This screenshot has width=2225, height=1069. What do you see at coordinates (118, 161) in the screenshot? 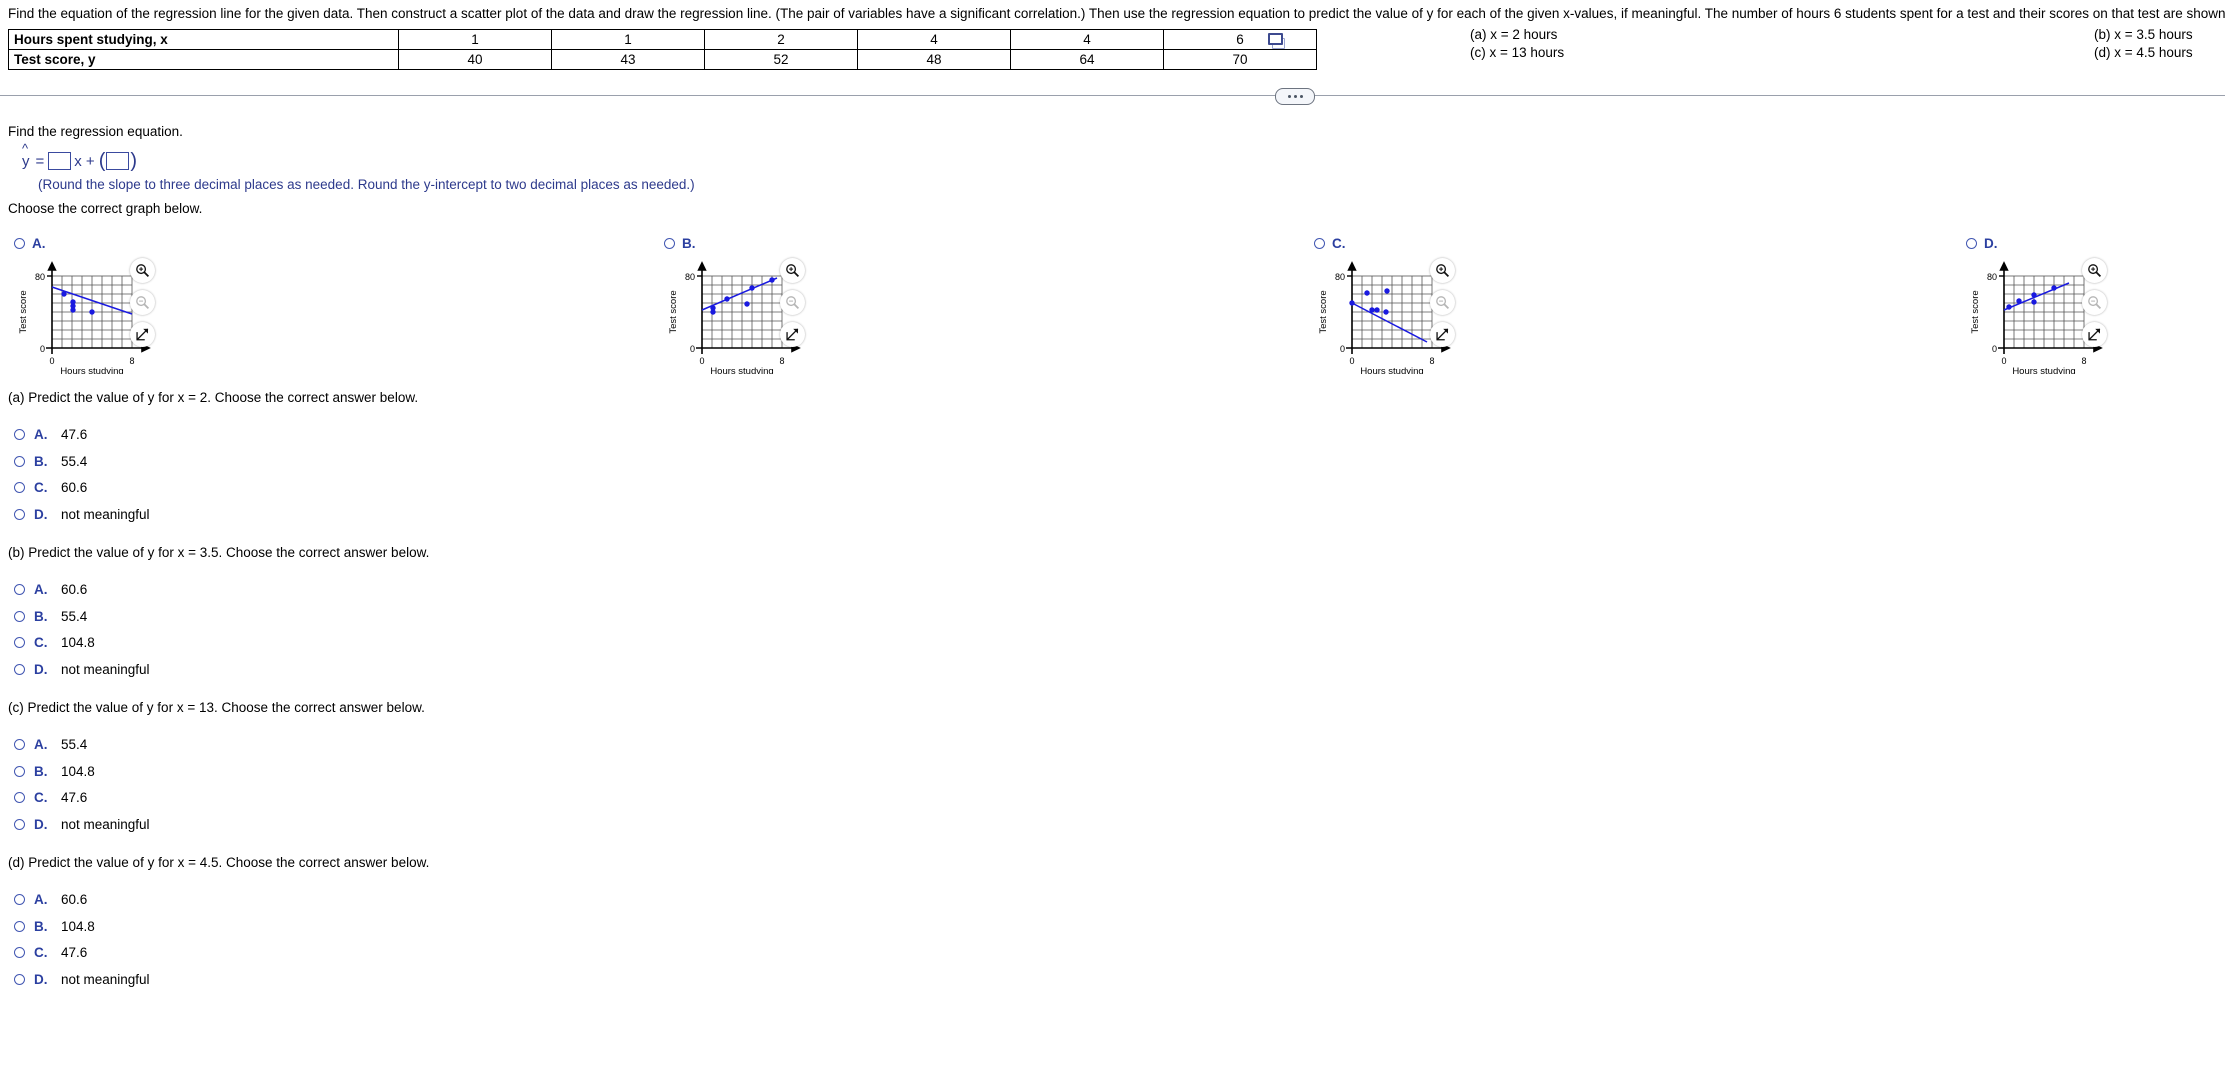
I see `intercept-input` at bounding box center [118, 161].